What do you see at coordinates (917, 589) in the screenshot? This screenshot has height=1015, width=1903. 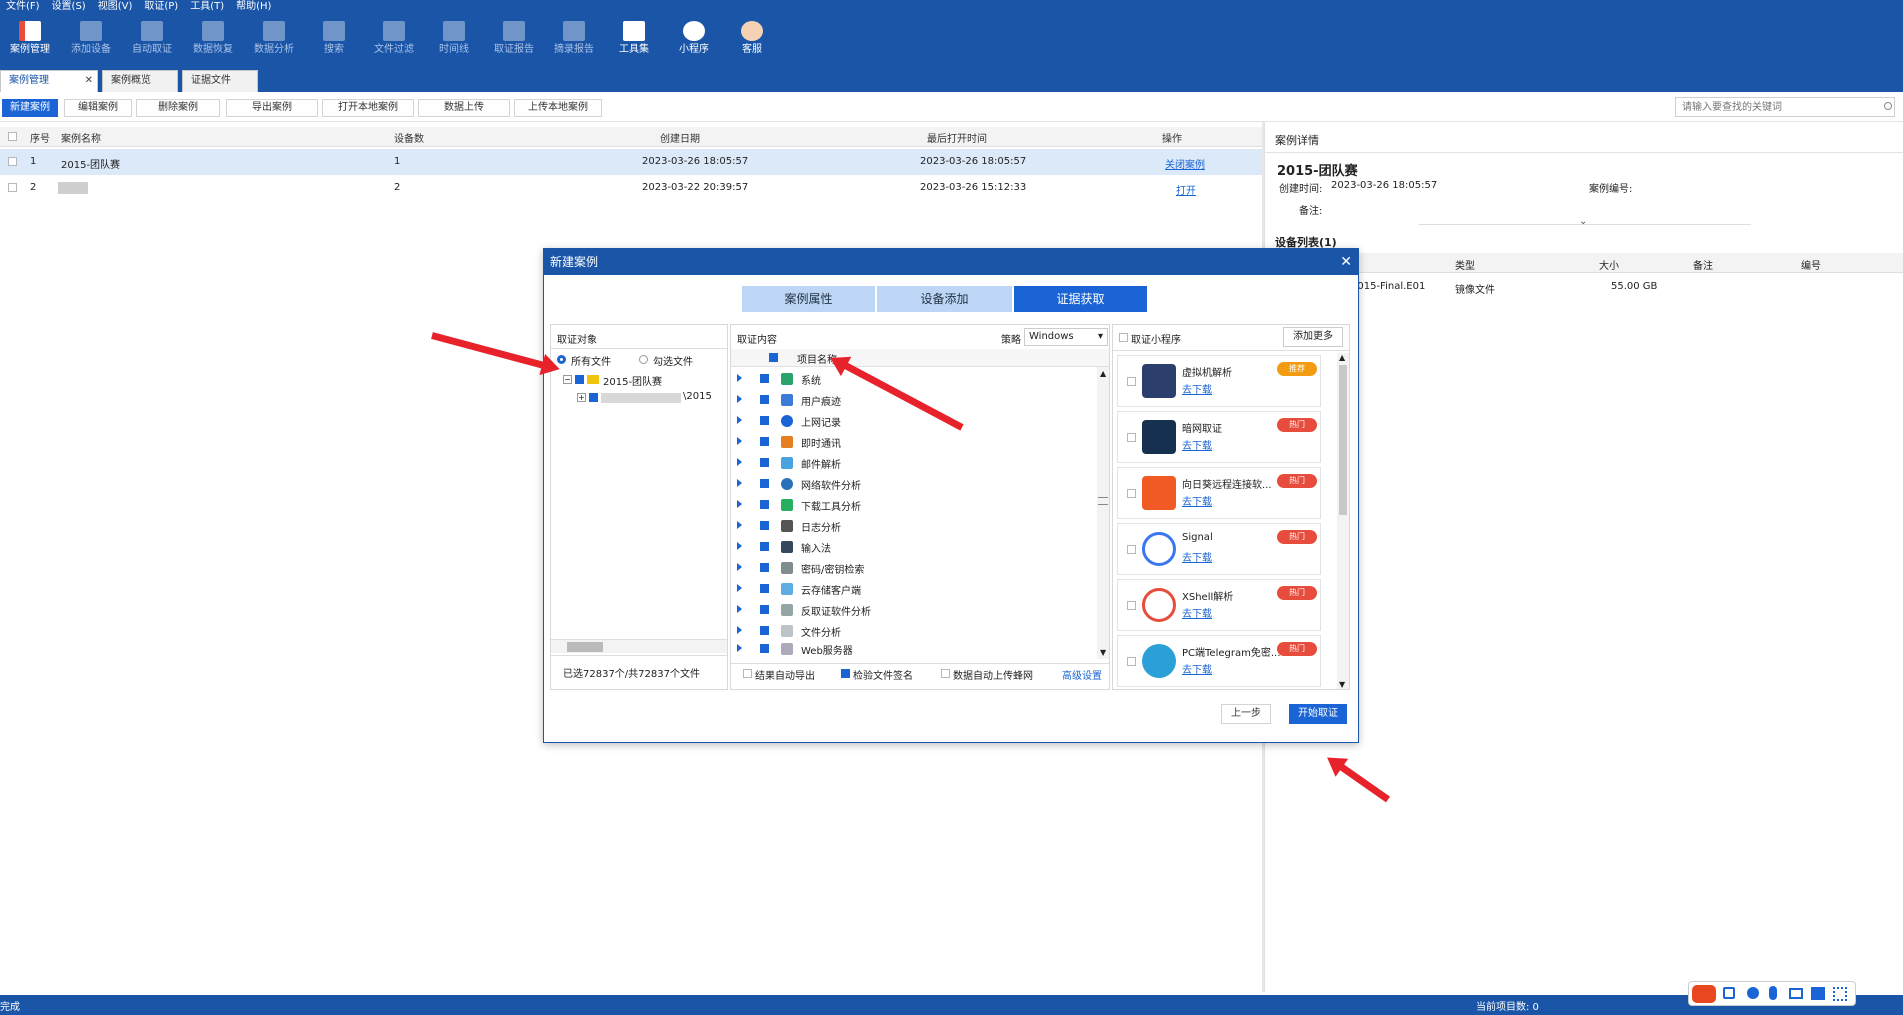 I see `list-item: 云存储客户端` at bounding box center [917, 589].